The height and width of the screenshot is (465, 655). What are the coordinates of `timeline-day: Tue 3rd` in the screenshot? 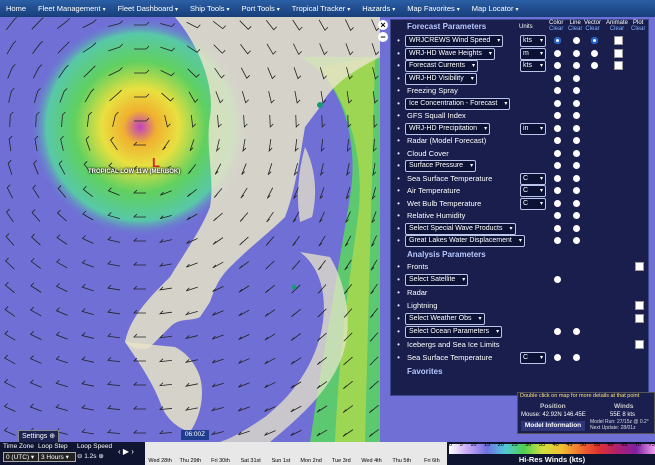 It's located at (341, 461).